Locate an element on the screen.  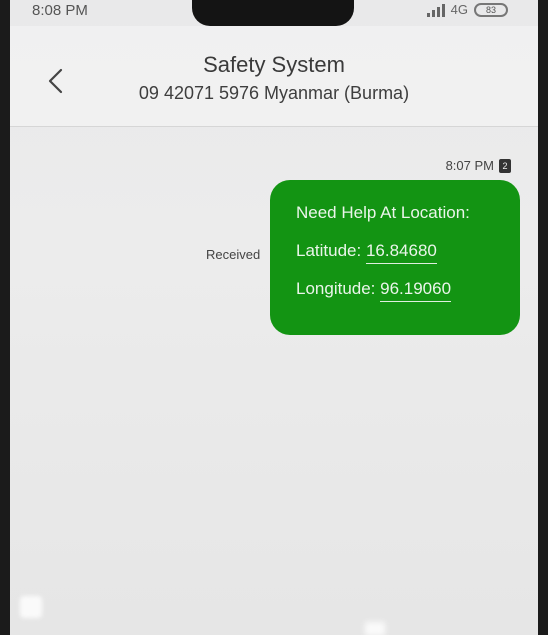
sim-badge-icon: 2 is located at coordinates (505, 165).